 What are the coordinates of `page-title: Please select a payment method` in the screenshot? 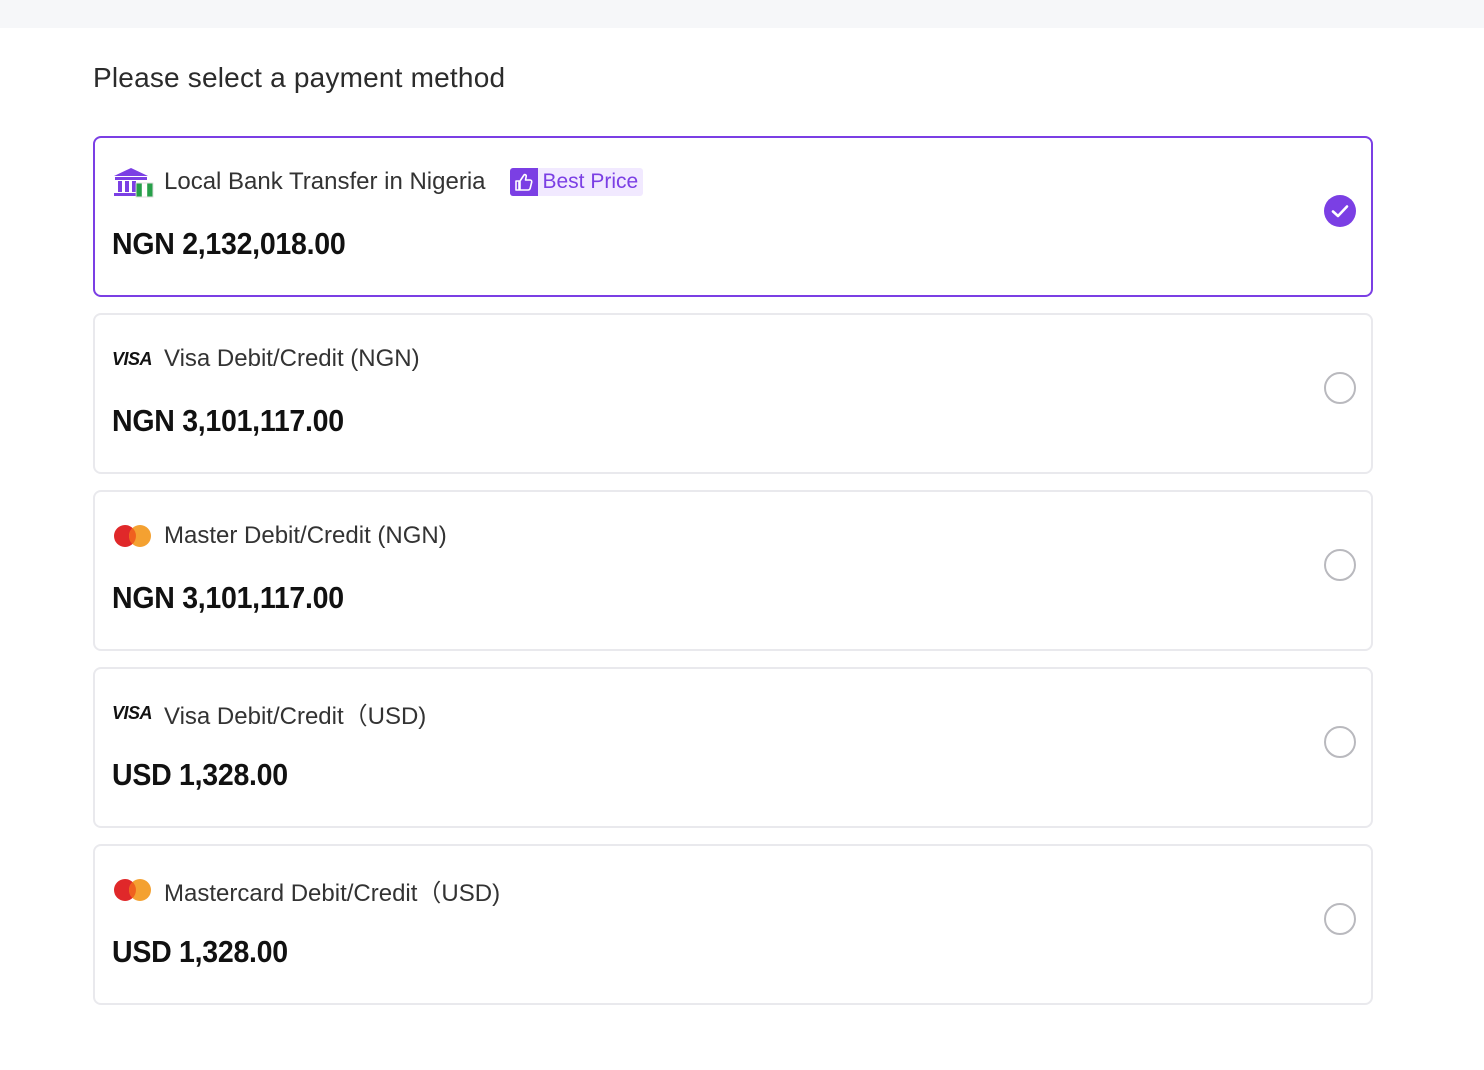 It's located at (299, 77).